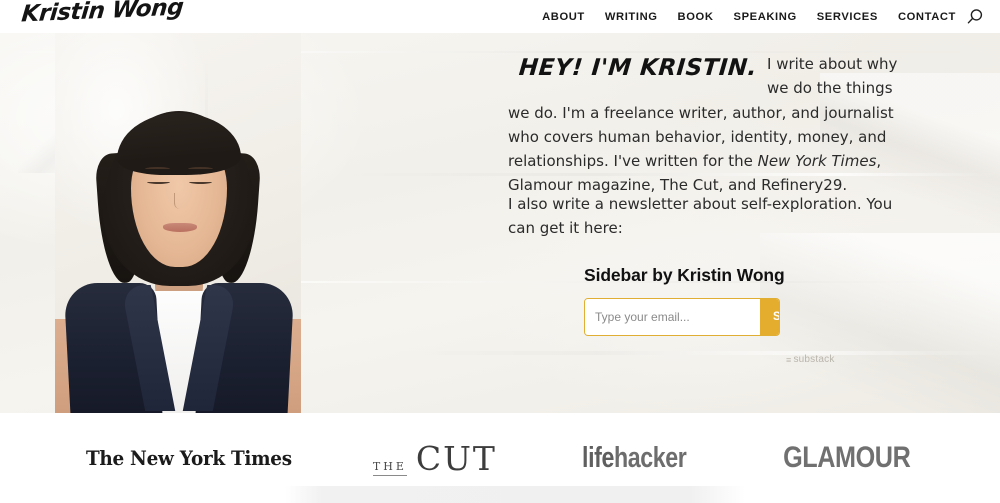 This screenshot has width=1000, height=503. I want to click on email-input, so click(672, 317).